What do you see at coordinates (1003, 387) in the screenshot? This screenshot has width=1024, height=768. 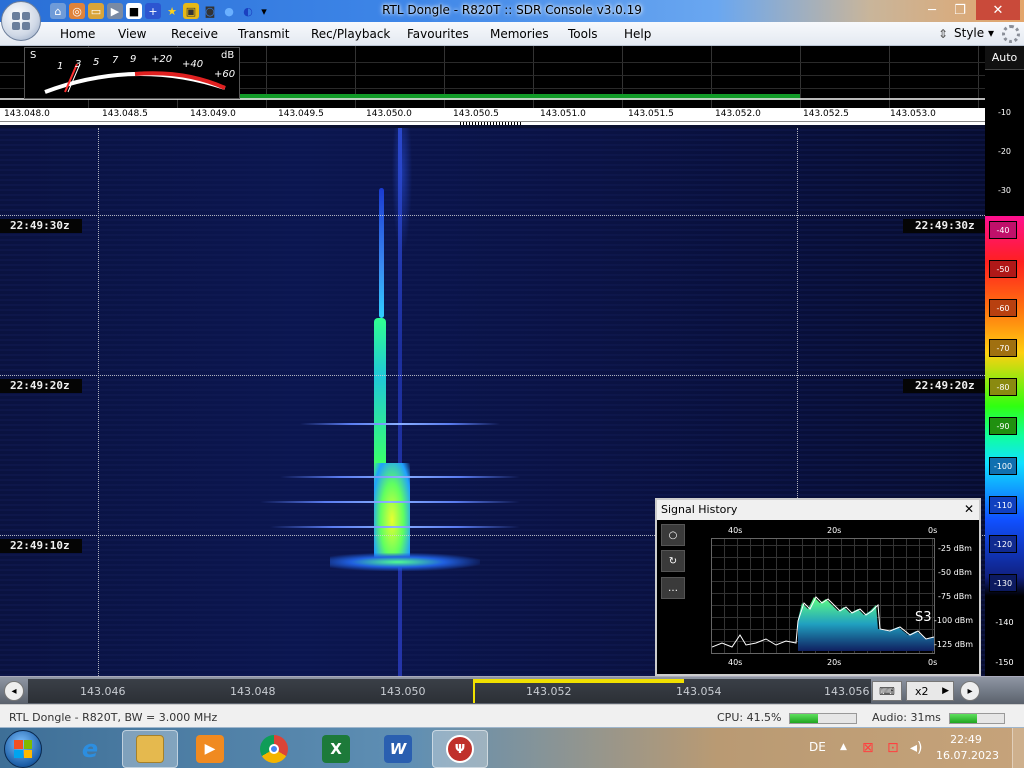 I see `level-label: -80` at bounding box center [1003, 387].